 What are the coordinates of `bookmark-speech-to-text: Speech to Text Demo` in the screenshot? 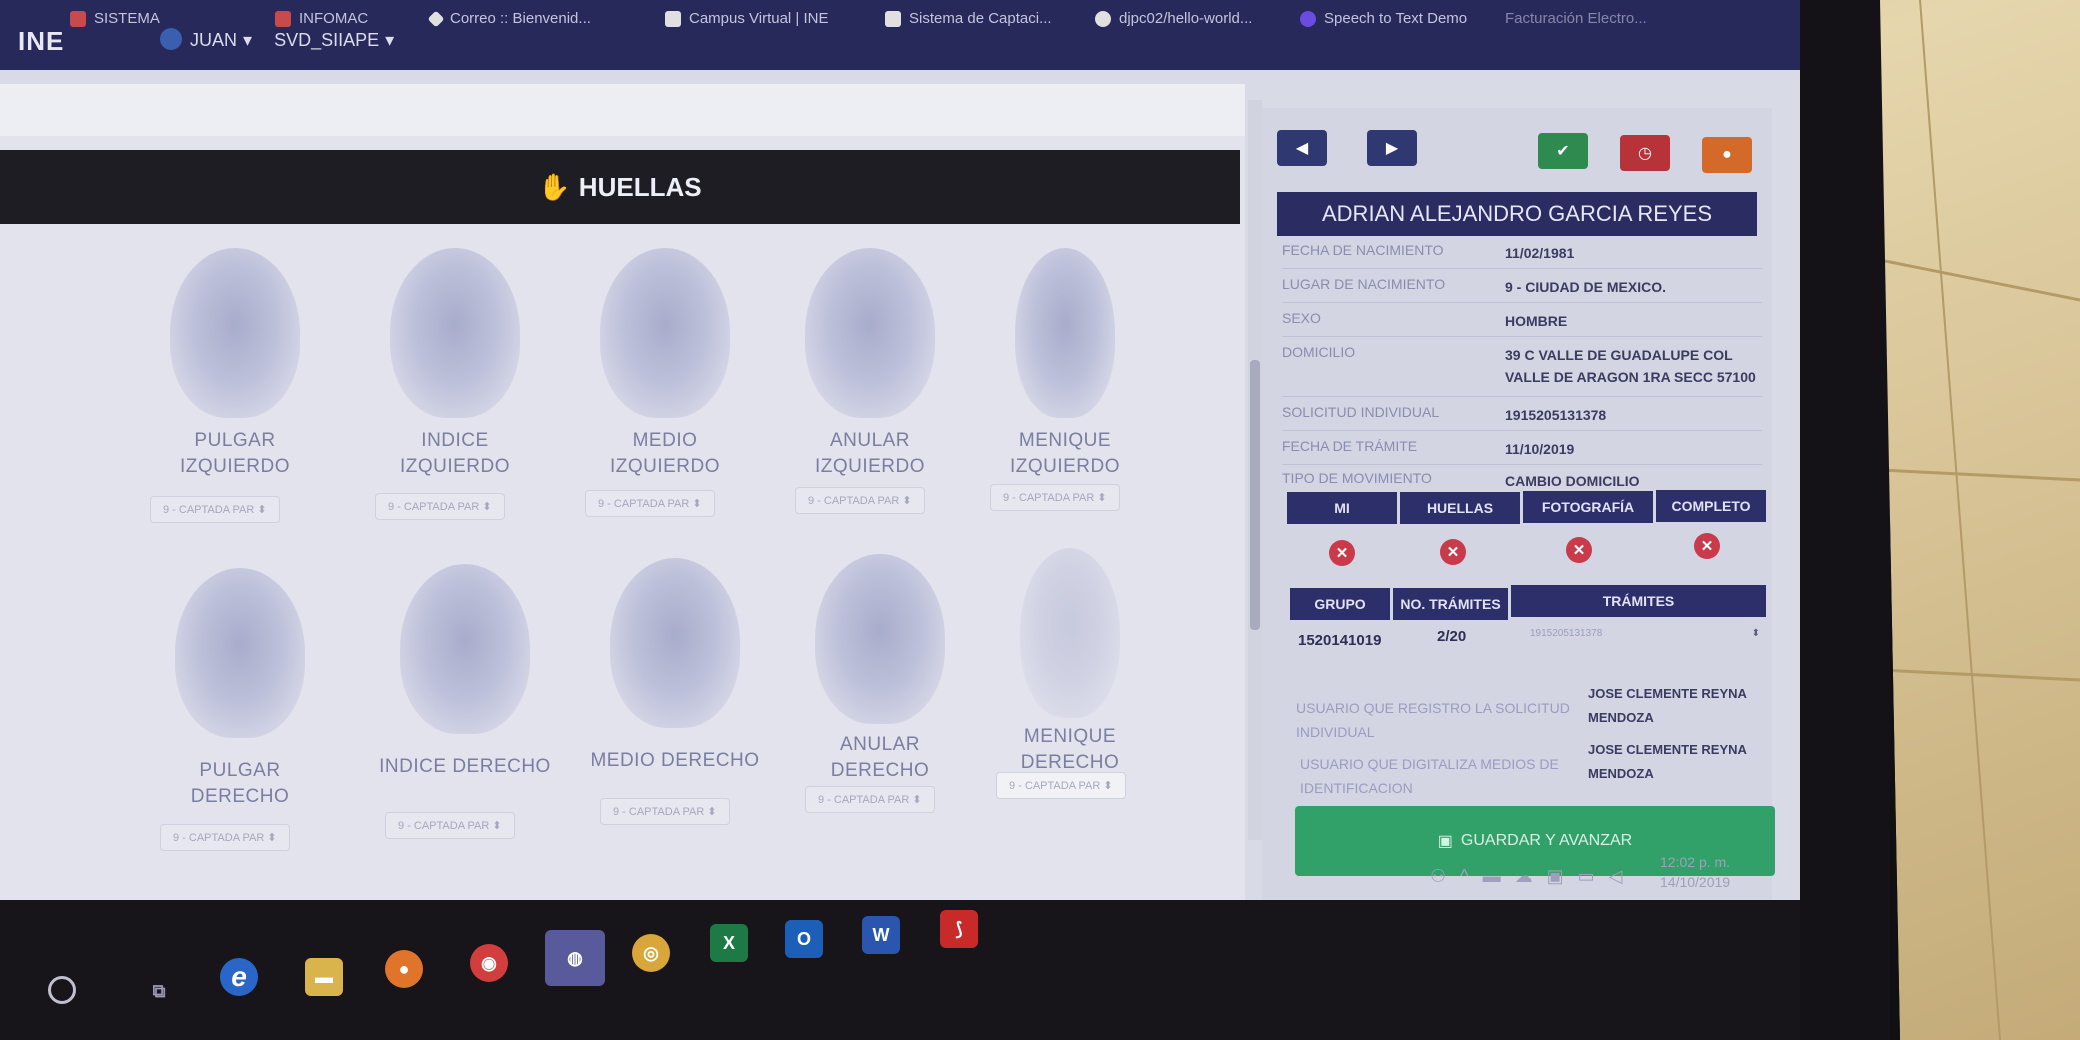 It's located at (1383, 18).